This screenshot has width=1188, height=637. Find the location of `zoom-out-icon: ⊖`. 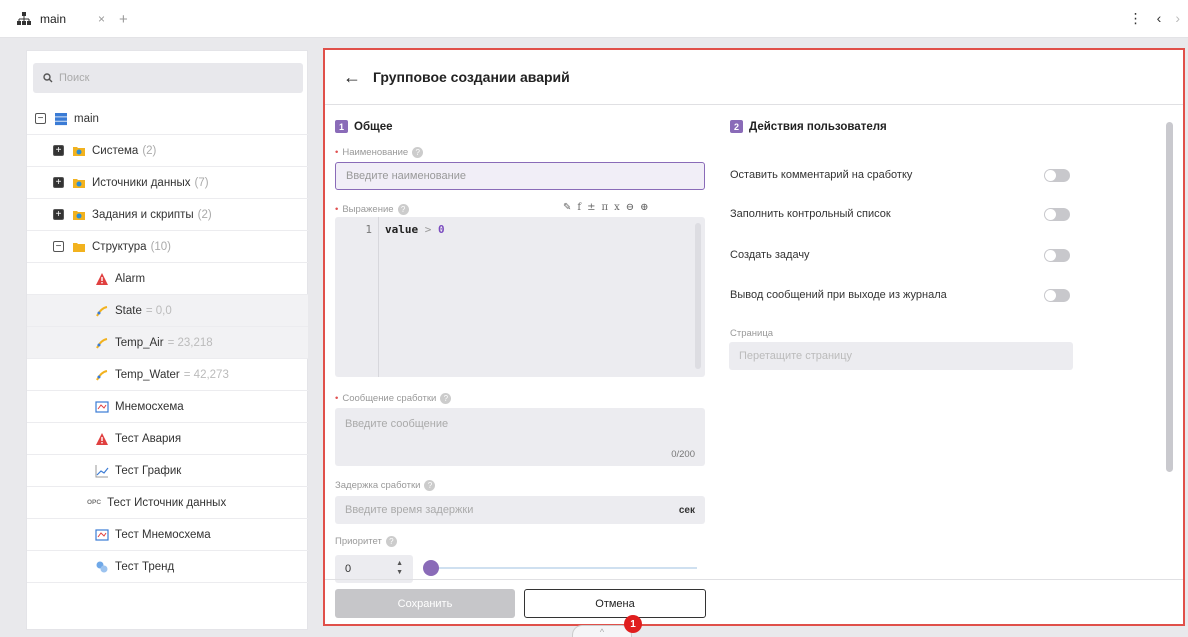

zoom-out-icon: ⊖ is located at coordinates (630, 207).